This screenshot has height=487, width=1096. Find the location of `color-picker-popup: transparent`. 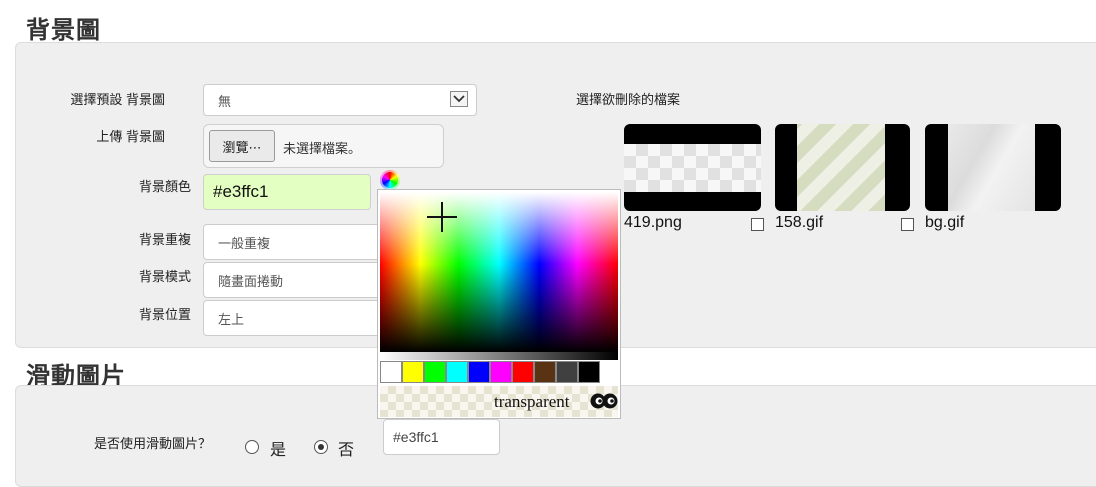

color-picker-popup: transparent is located at coordinates (499, 304).